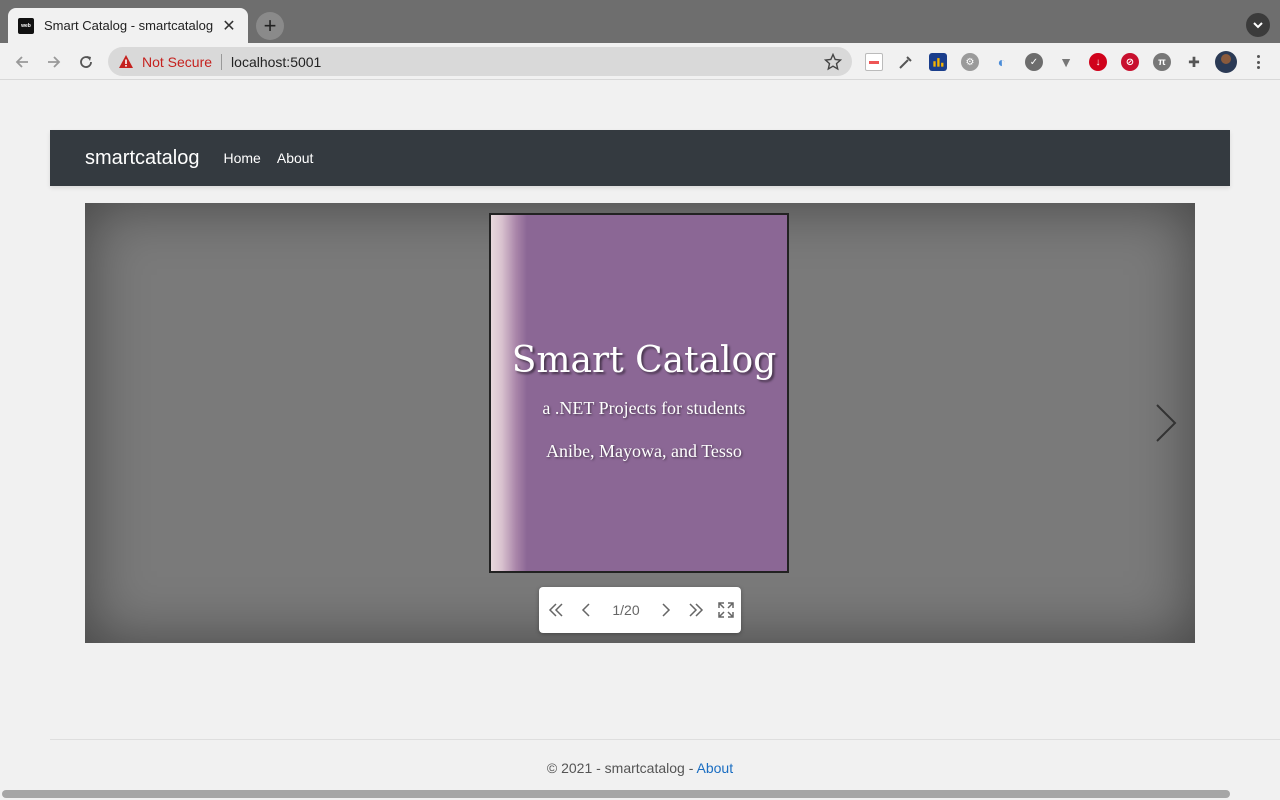  I want to click on vue-extension-icon: ▼, so click(1066, 62).